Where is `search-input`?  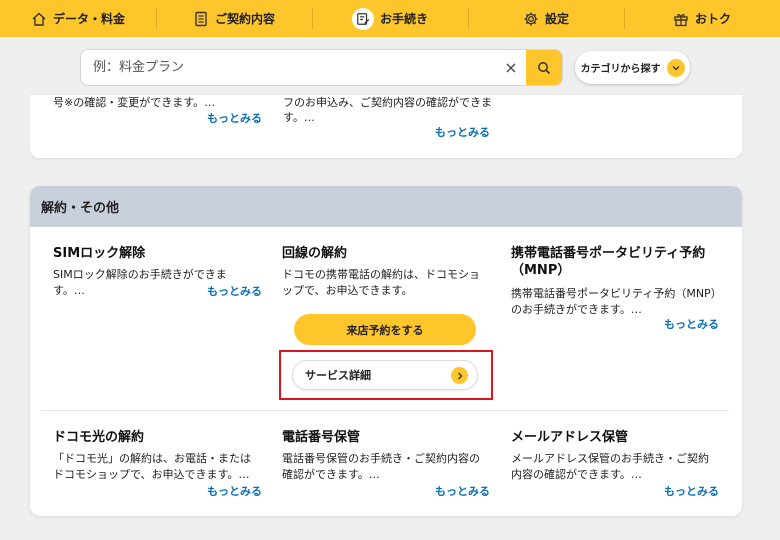
search-input is located at coordinates (288, 67).